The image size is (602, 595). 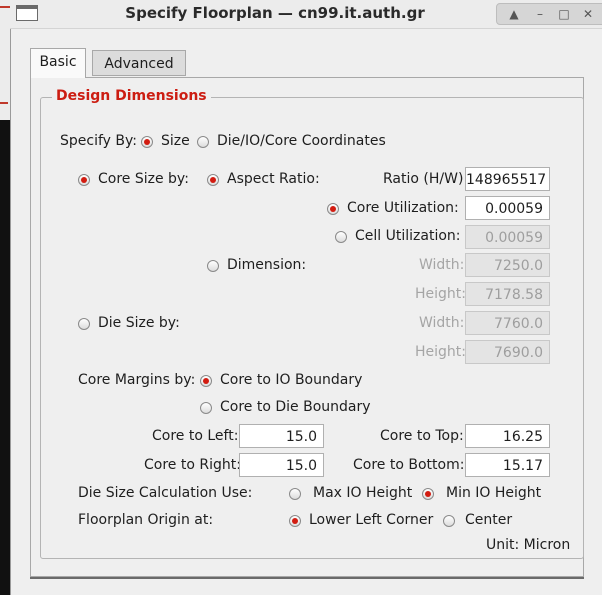 I want to click on window-icon, so click(x=27, y=13).